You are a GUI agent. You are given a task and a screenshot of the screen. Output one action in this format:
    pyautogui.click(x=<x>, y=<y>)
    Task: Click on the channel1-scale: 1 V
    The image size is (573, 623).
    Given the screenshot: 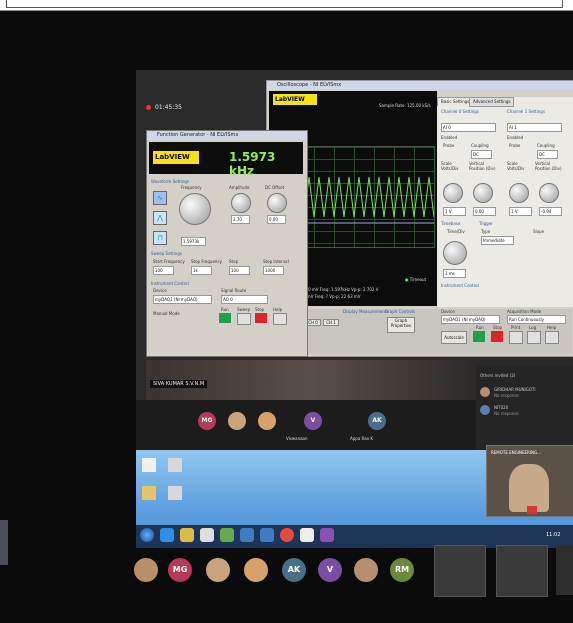 What is the action you would take?
    pyautogui.click(x=520, y=211)
    